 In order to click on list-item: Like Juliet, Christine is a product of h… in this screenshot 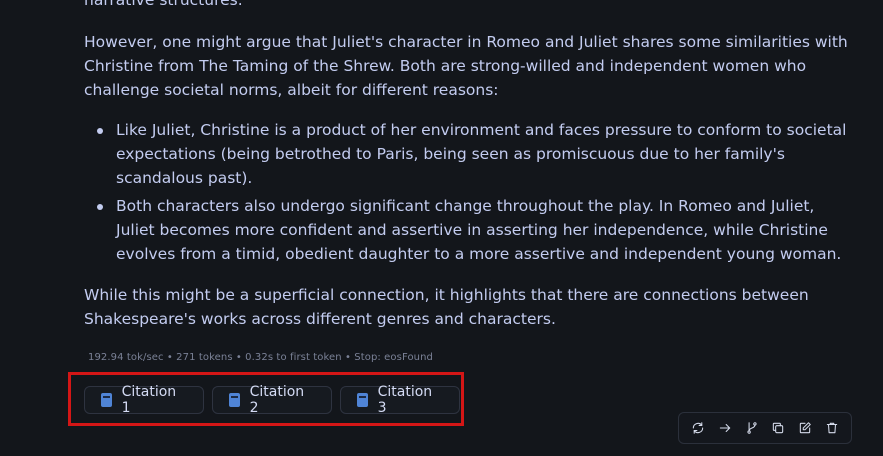, I will do `click(469, 154)`.